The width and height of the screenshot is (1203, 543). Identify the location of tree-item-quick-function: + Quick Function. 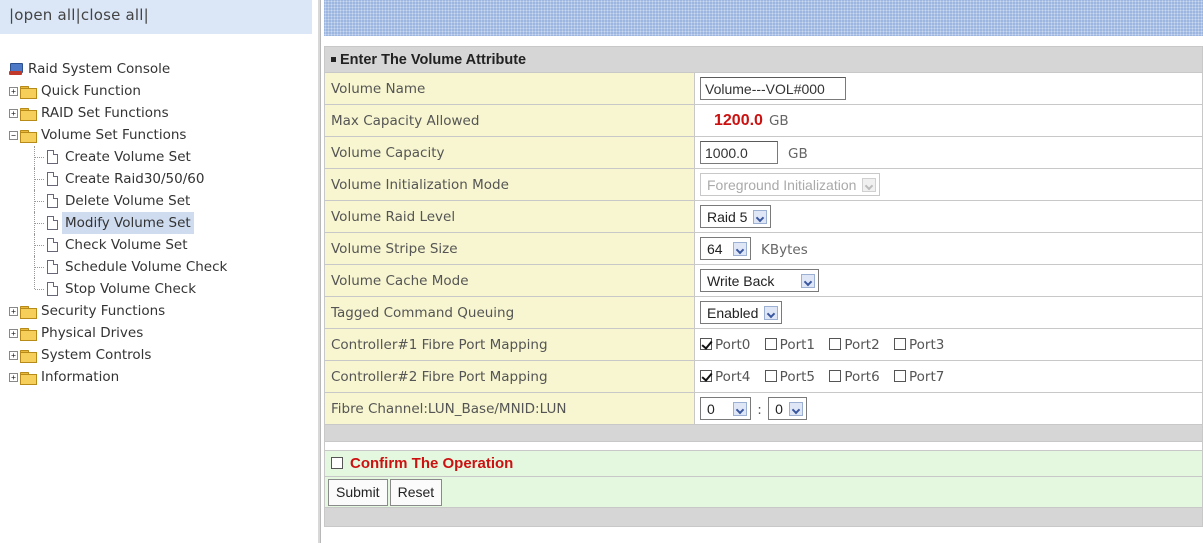
(160, 91).